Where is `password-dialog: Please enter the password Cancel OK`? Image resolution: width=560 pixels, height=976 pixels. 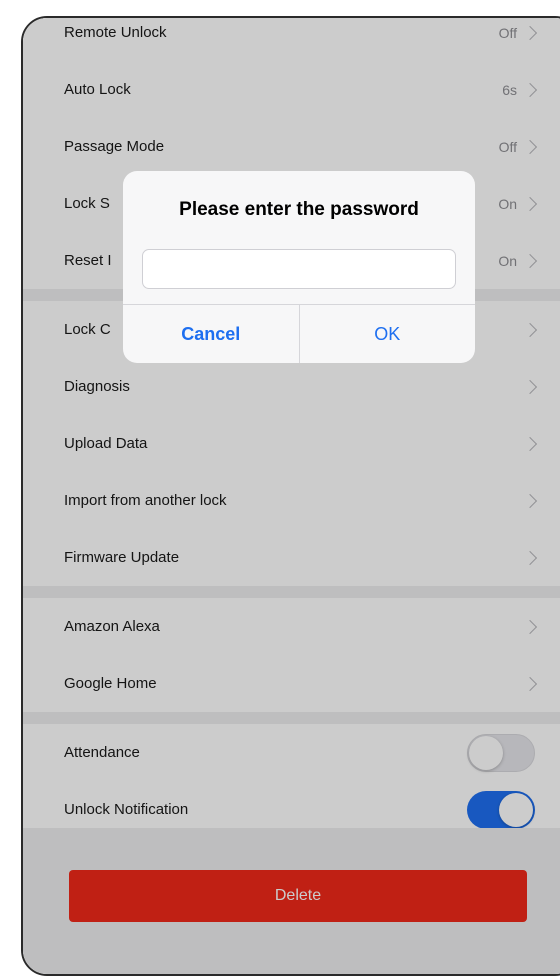 password-dialog: Please enter the password Cancel OK is located at coordinates (299, 267).